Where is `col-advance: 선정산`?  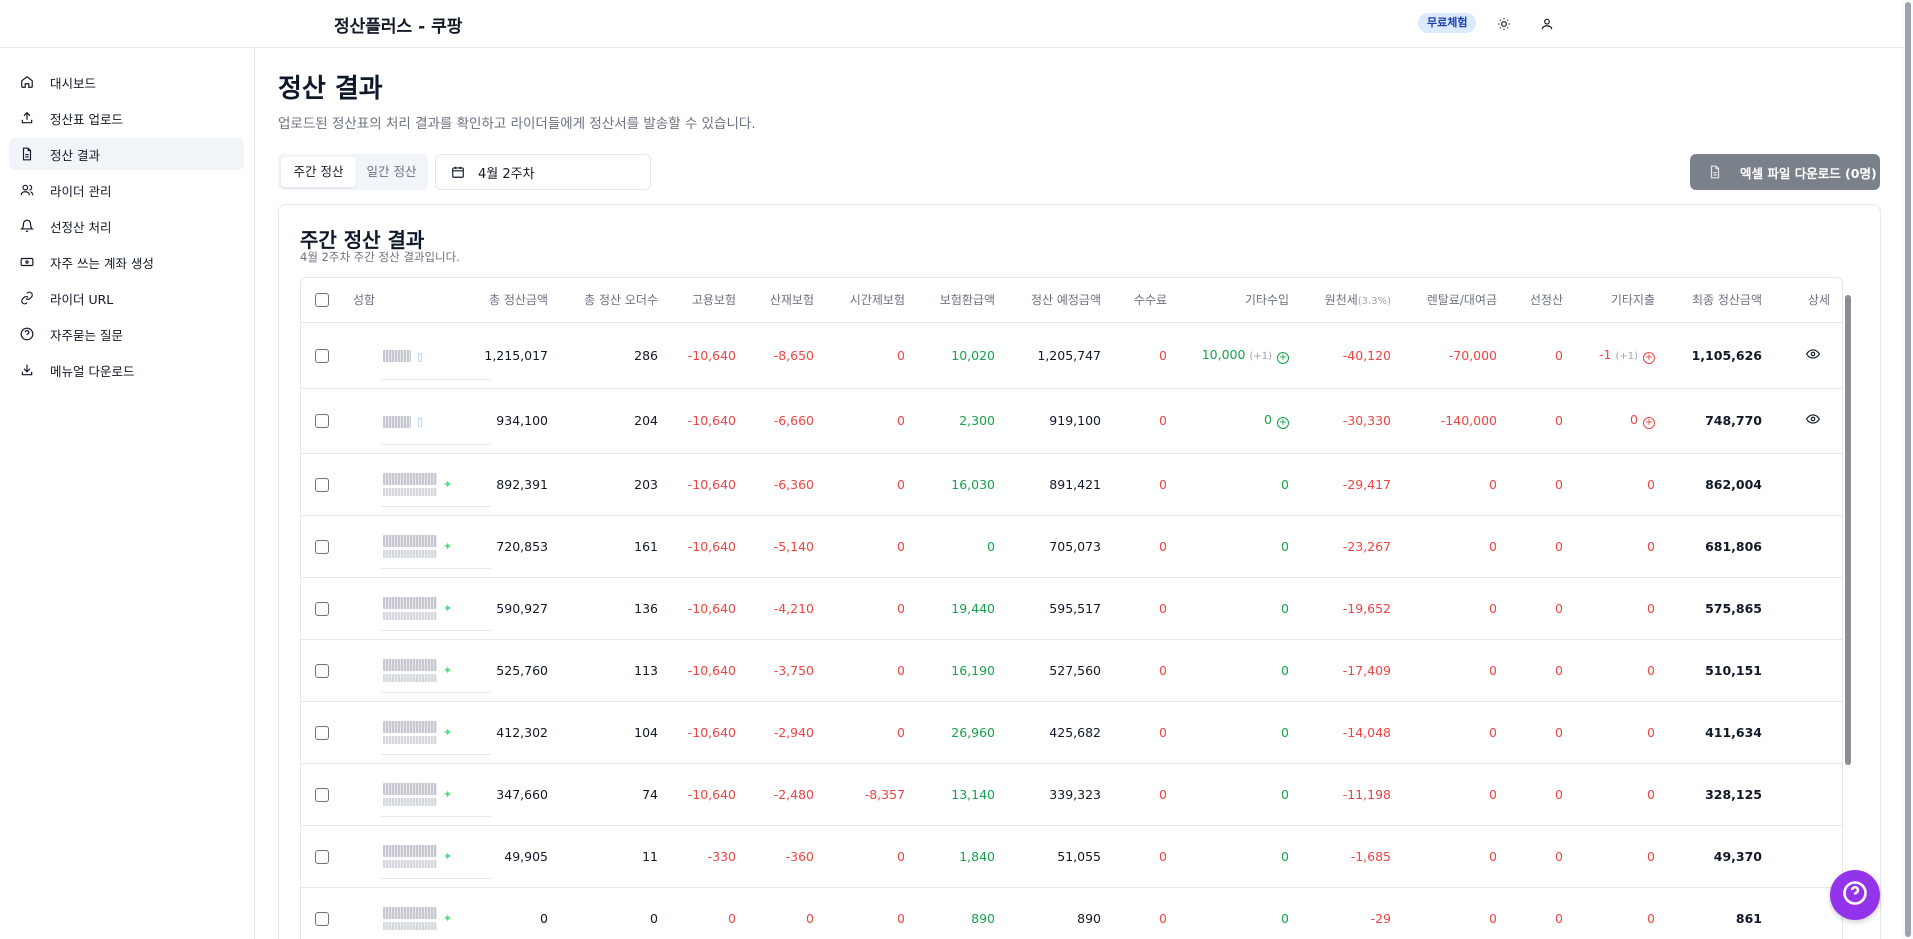 col-advance: 선정산 is located at coordinates (1538, 300).